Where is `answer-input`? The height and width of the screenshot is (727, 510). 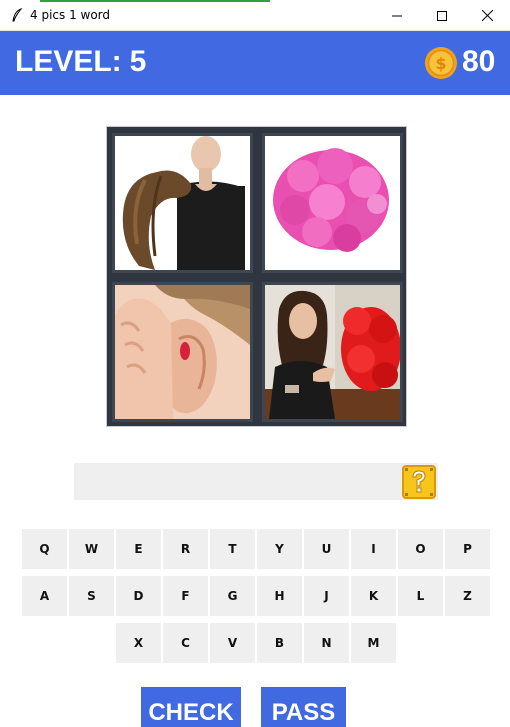
answer-input is located at coordinates (256, 481).